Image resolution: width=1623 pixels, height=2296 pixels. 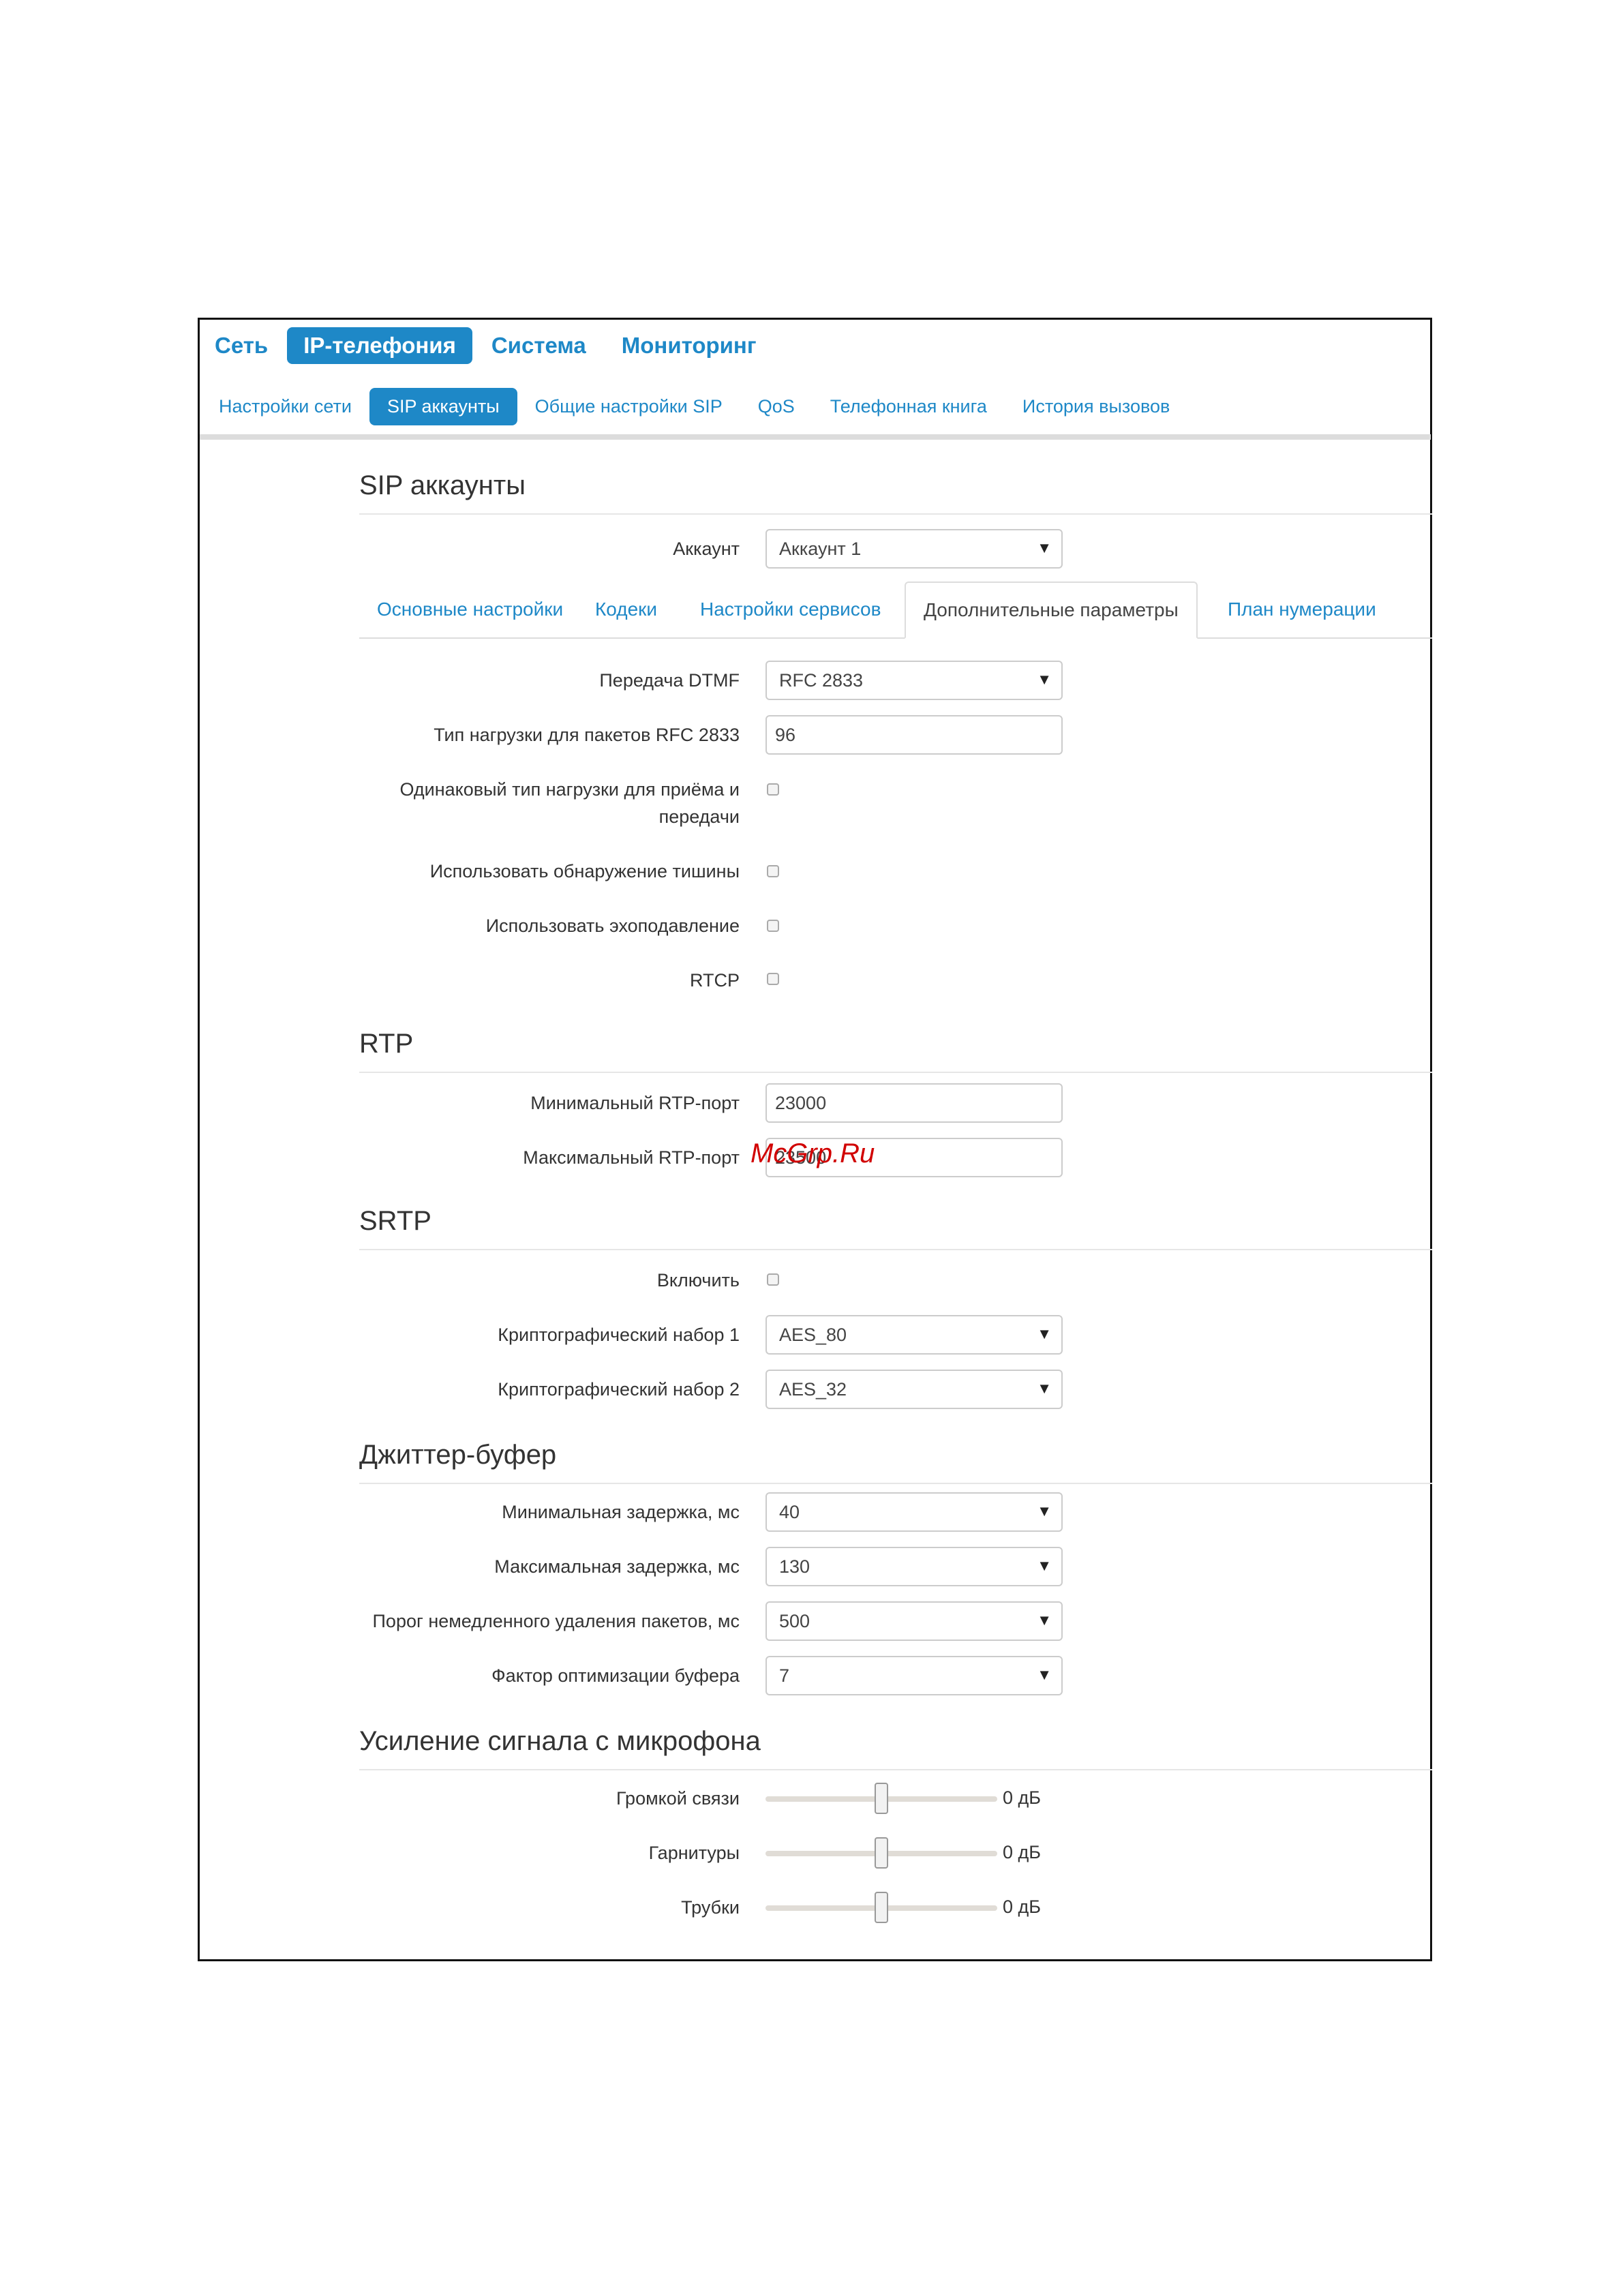 I want to click on echo-checkbox, so click(x=773, y=926).